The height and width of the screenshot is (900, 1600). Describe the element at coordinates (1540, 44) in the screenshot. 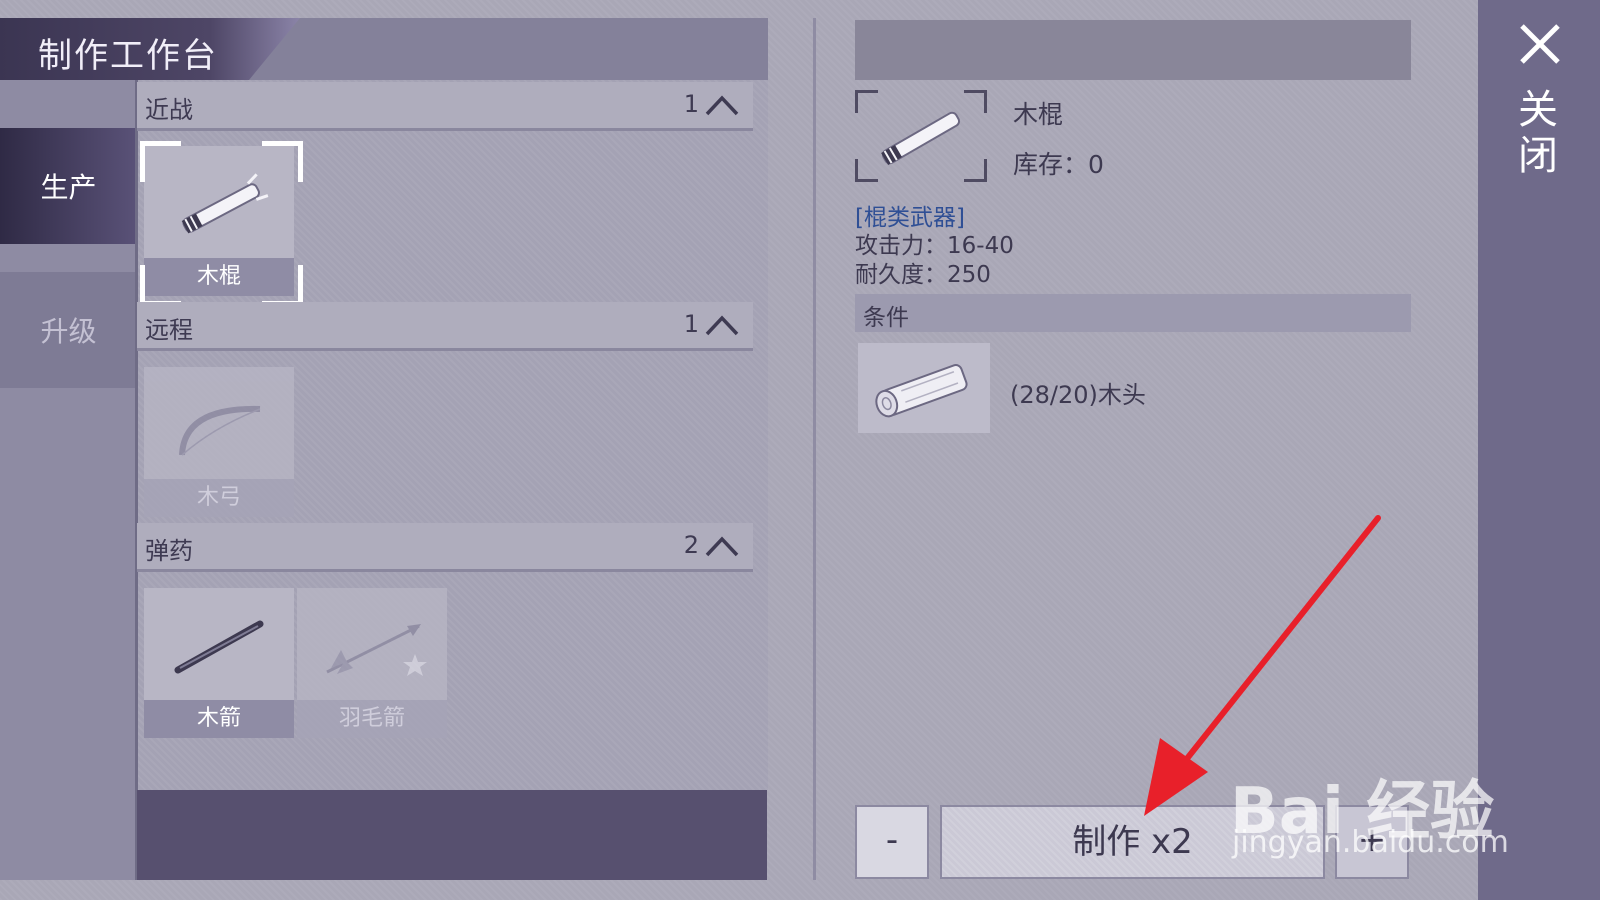

I see `close-icon` at that location.